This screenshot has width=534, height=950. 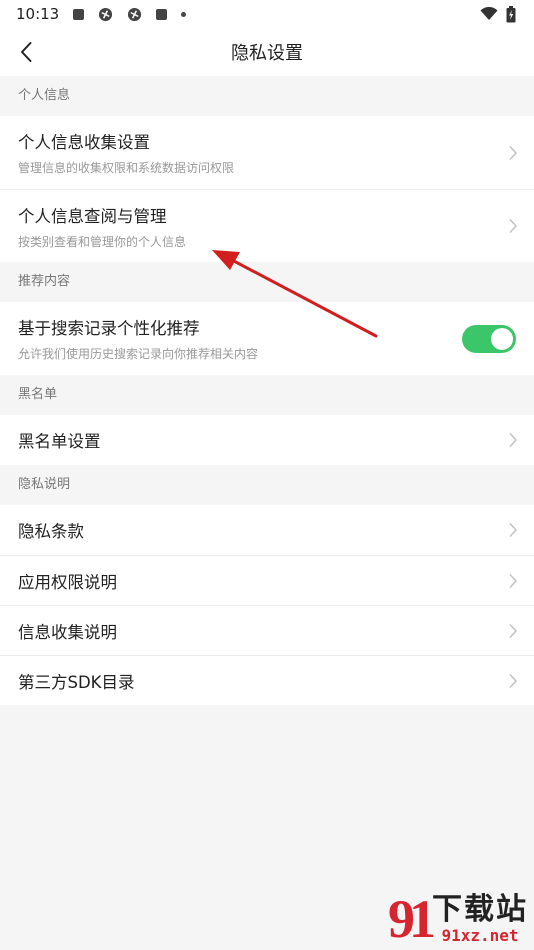 I want to click on item-subtitle: 管理信息的收集权限和系统数据访问权限, so click(x=126, y=168).